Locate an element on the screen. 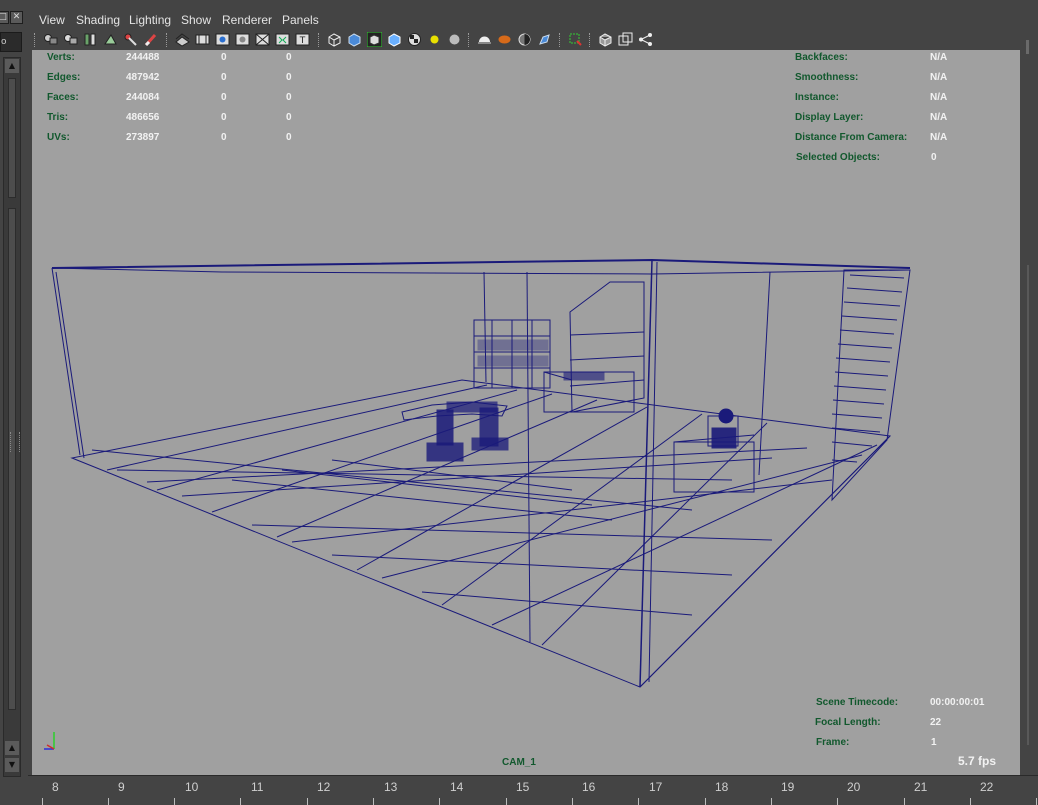 Image resolution: width=1038 pixels, height=805 pixels. wireframe-icon is located at coordinates (334, 39).